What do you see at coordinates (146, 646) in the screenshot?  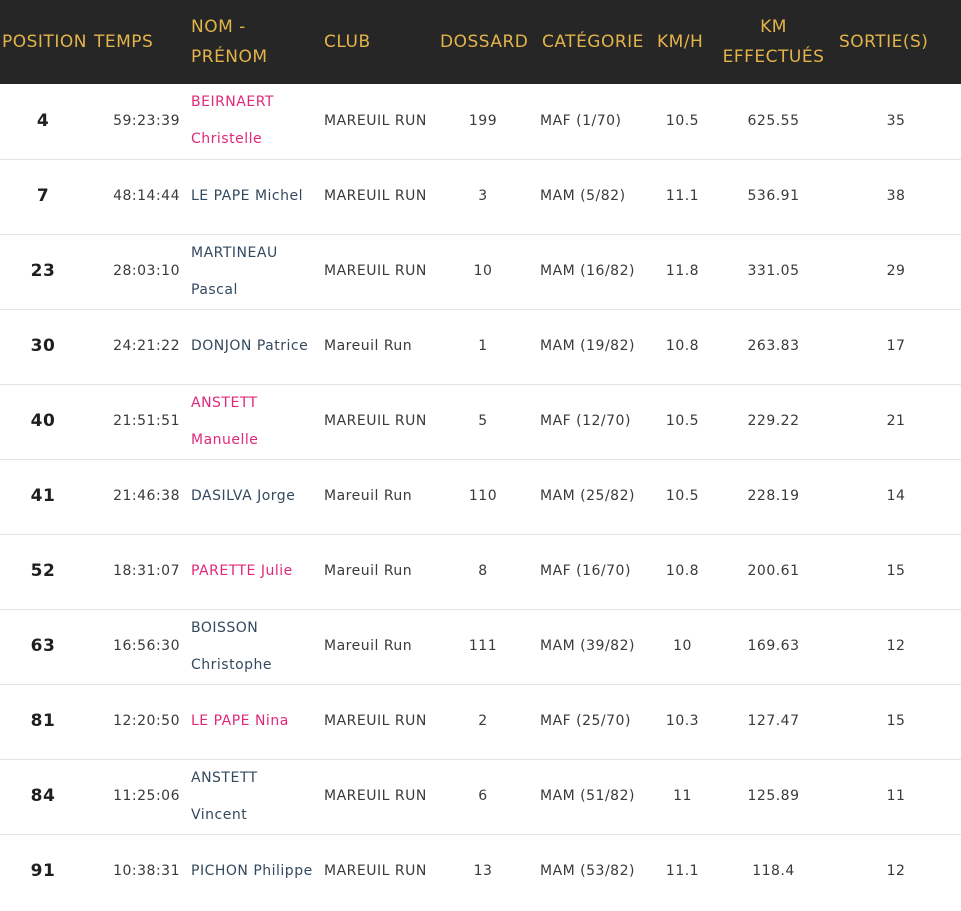 I see `cell-temps: 16:56:30` at bounding box center [146, 646].